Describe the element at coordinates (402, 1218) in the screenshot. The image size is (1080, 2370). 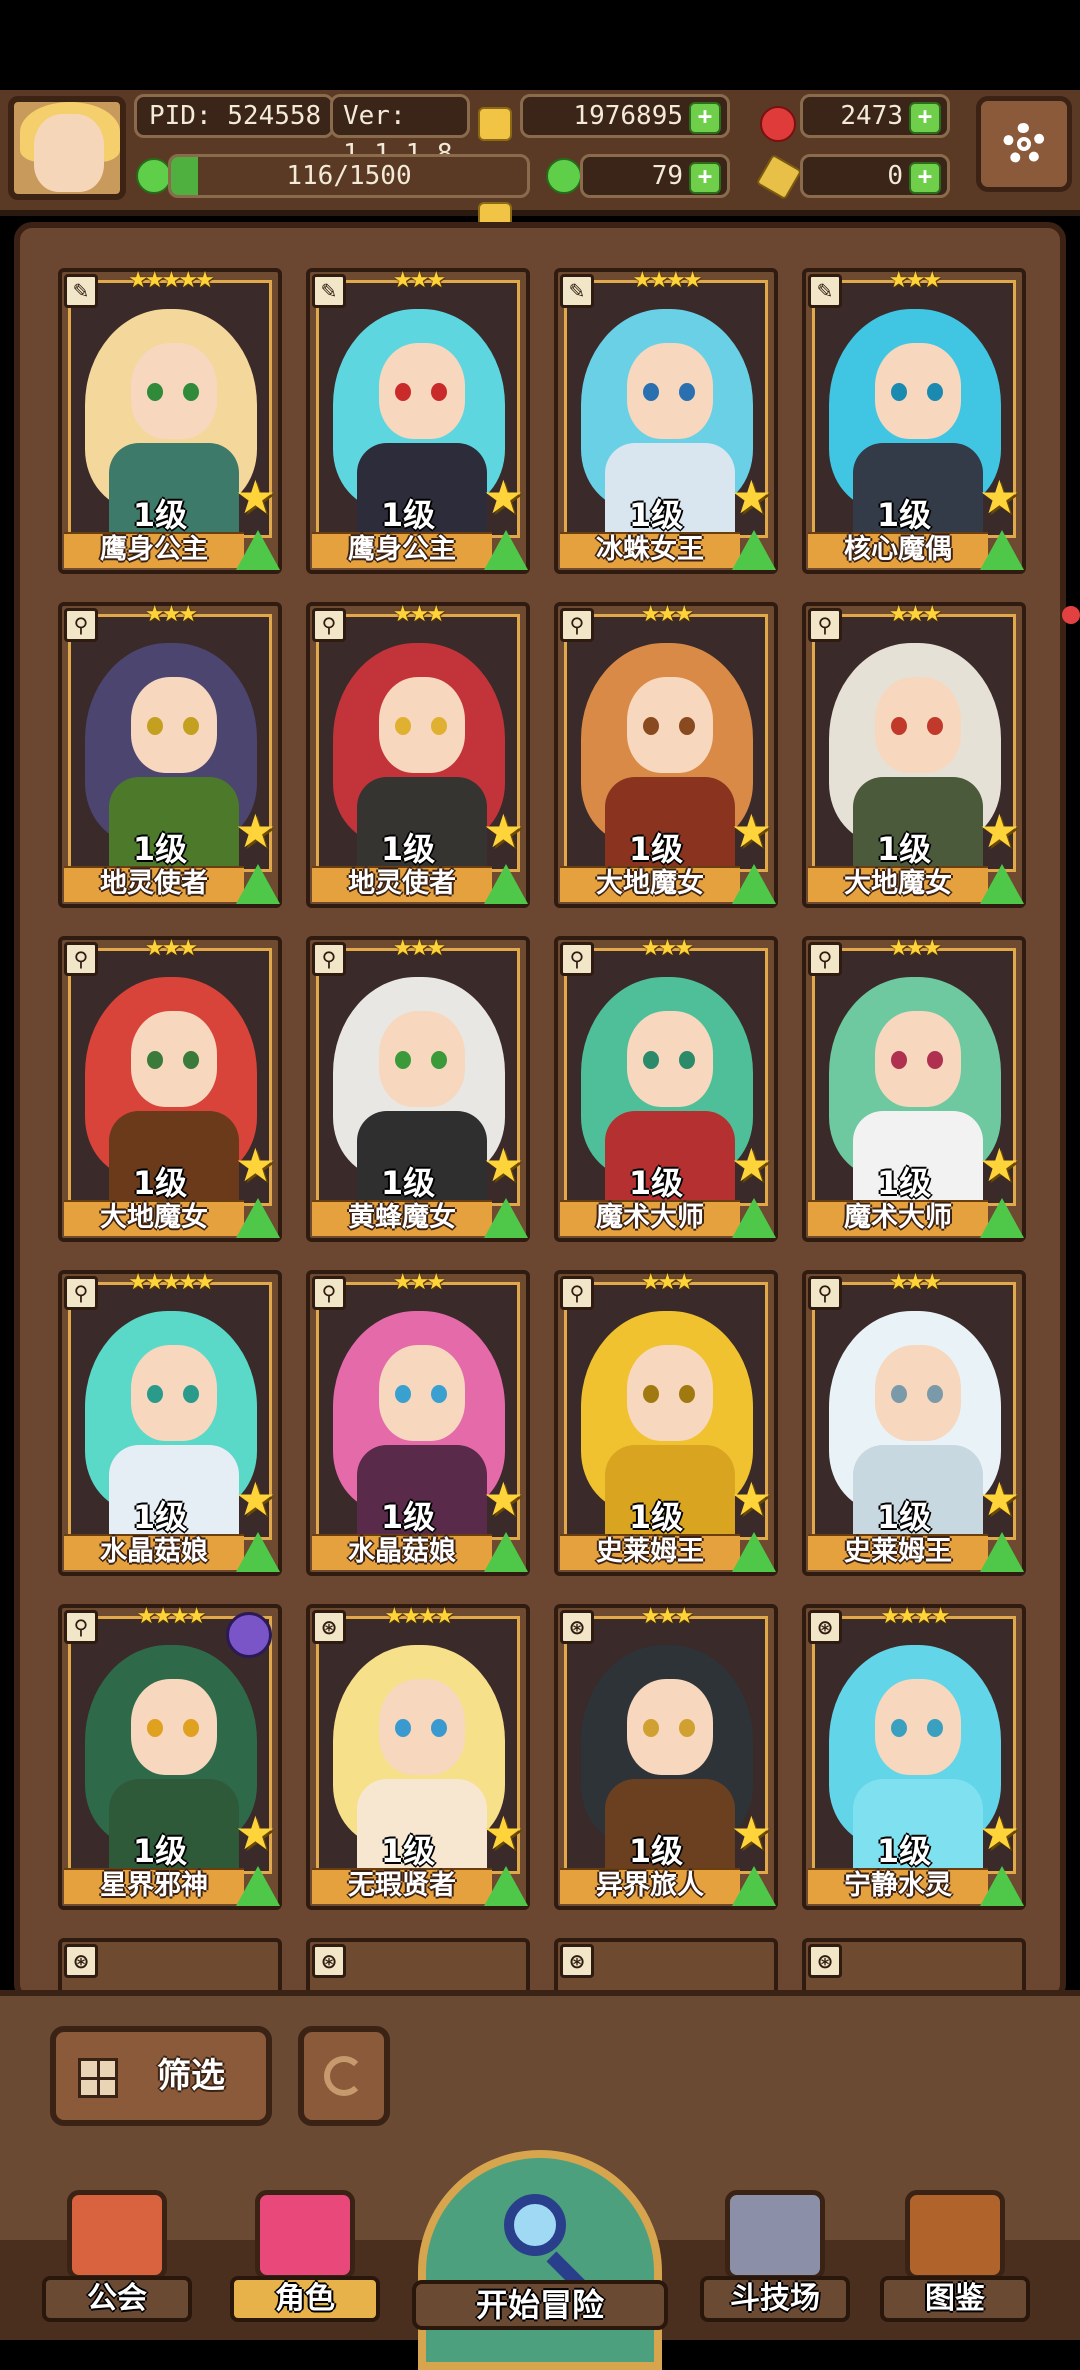
I see `character-name: 黄蜂魔女` at that location.